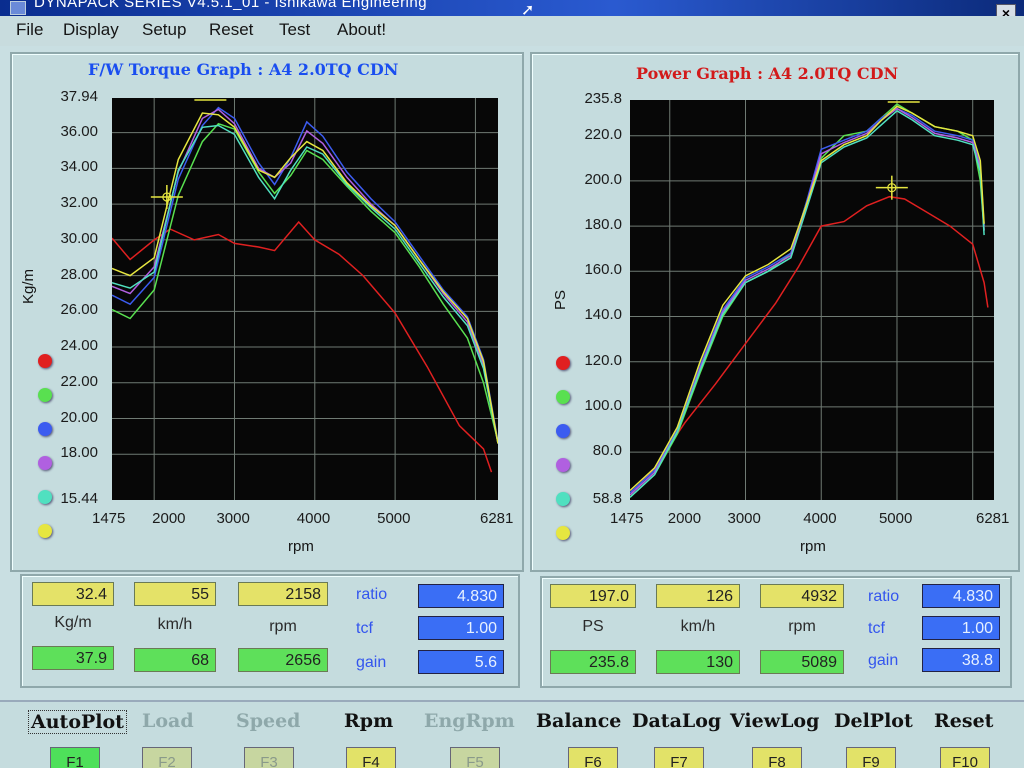  What do you see at coordinates (767, 73) in the screenshot?
I see `power-graph-title: Power Graph : A4 2.0TQ CDN` at bounding box center [767, 73].